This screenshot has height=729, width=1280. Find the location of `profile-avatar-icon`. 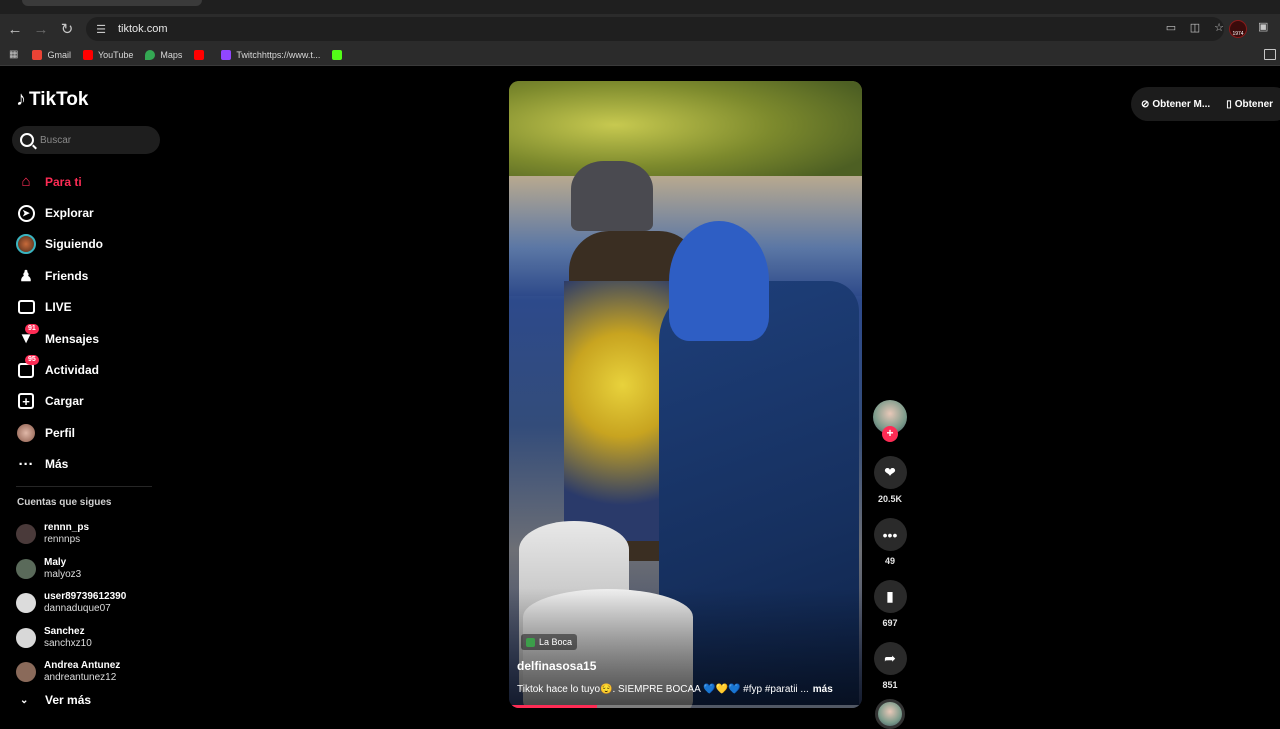

profile-avatar-icon is located at coordinates (26, 433).